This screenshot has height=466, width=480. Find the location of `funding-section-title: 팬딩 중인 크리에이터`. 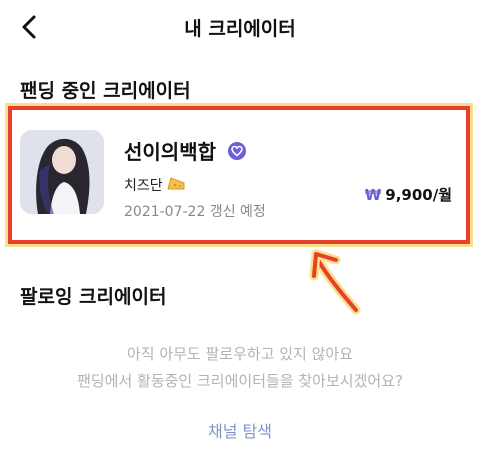

funding-section-title: 팬딩 중인 크리에이터 is located at coordinates (105, 91).